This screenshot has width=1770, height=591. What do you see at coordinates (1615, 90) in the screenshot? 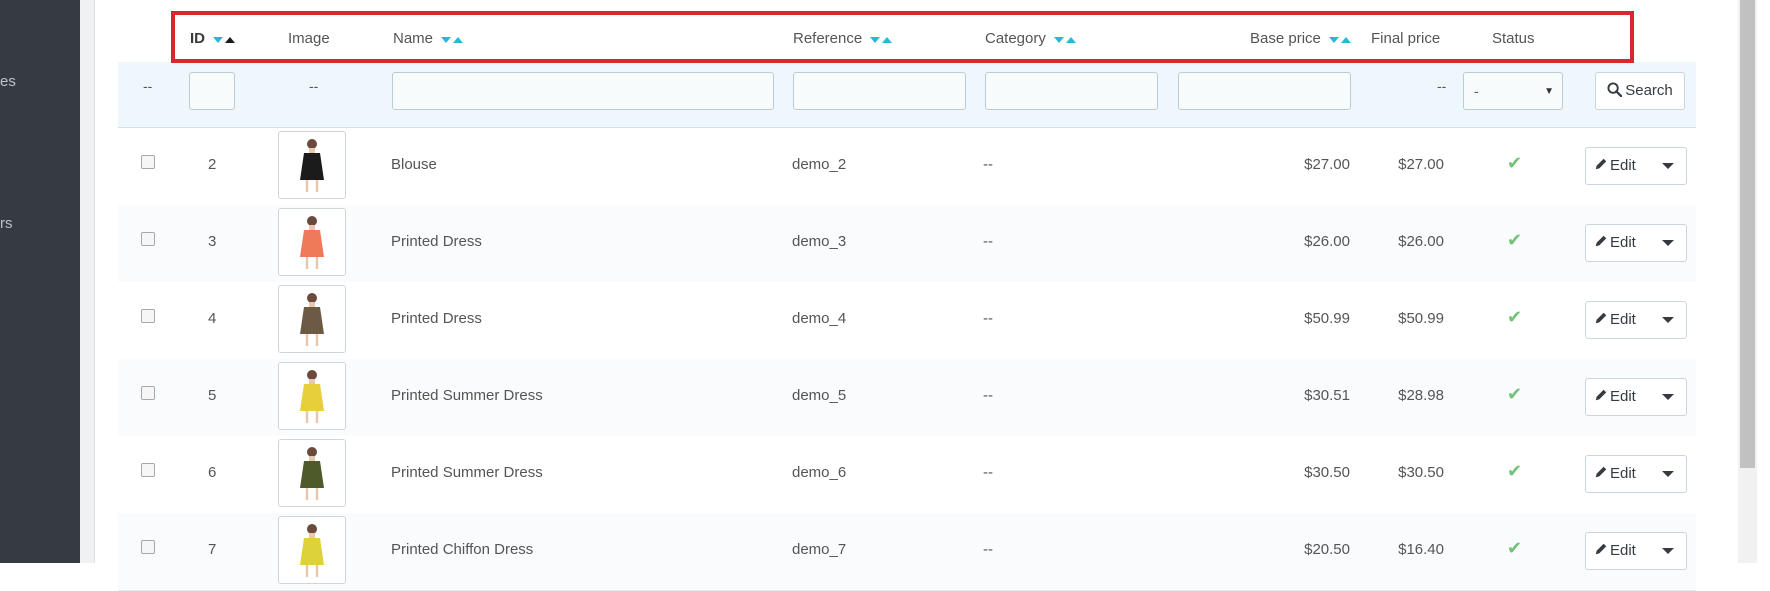
I see `search-icon` at bounding box center [1615, 90].